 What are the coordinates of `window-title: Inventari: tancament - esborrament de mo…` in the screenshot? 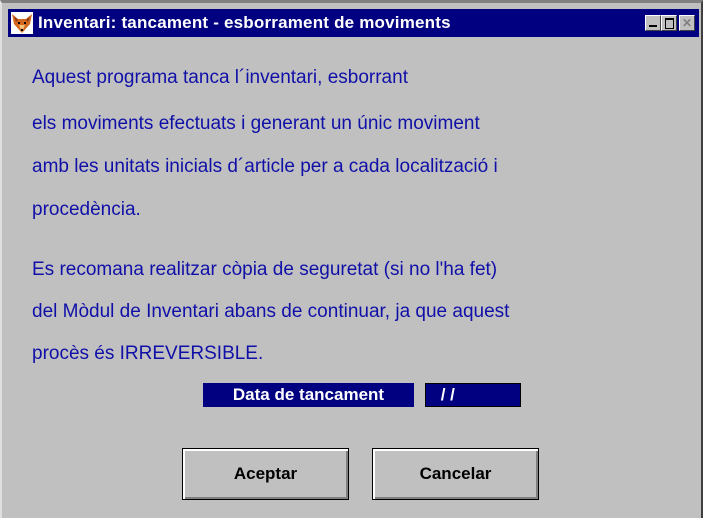 It's located at (244, 22).